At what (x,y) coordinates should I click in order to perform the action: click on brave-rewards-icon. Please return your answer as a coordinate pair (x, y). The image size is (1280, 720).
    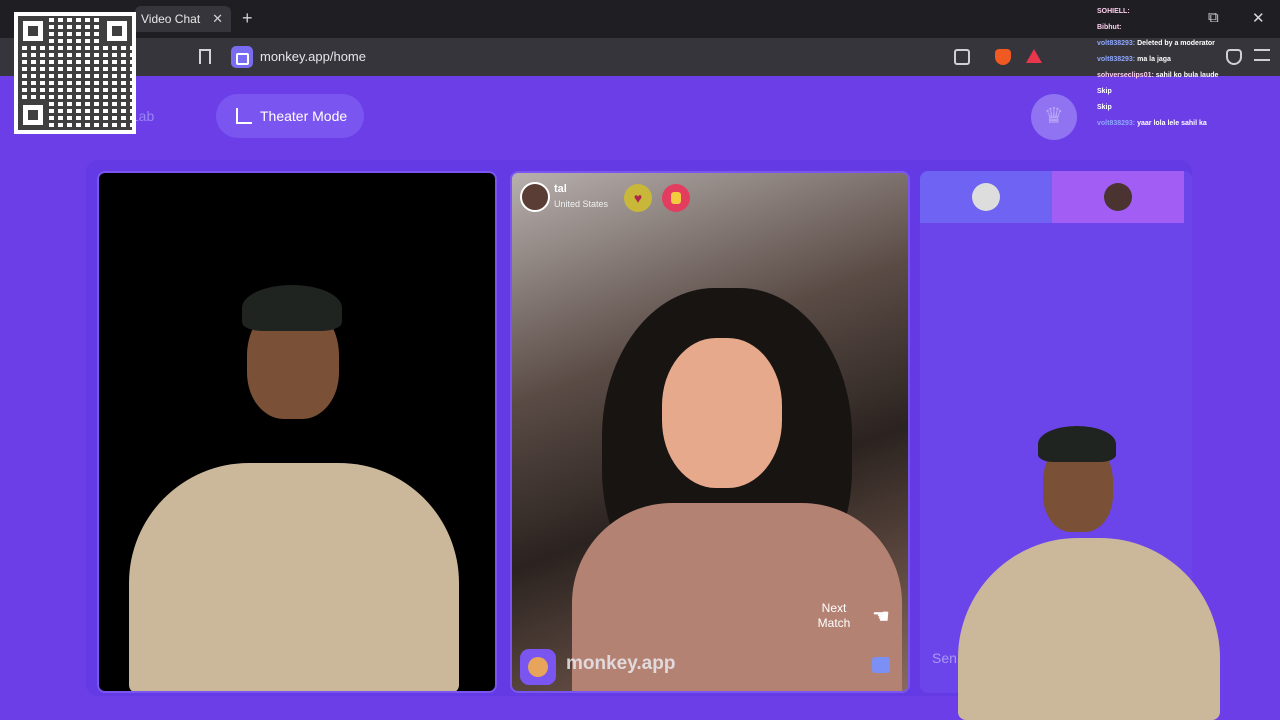
    Looking at the image, I should click on (1034, 56).